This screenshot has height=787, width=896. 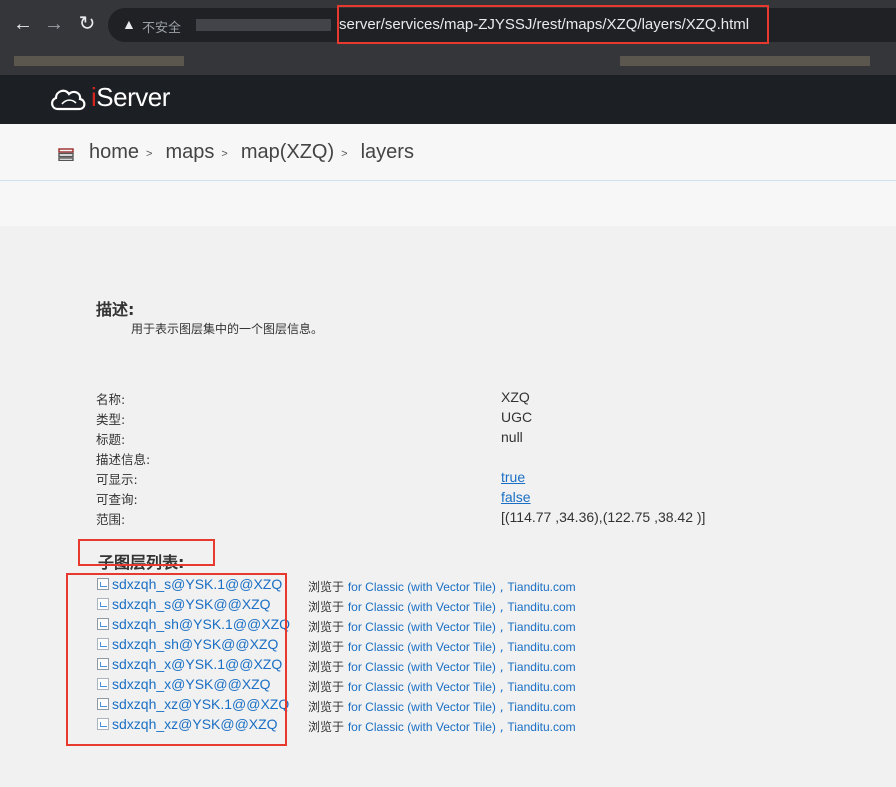 What do you see at coordinates (87, 24) in the screenshot?
I see `reload-icon: ↻` at bounding box center [87, 24].